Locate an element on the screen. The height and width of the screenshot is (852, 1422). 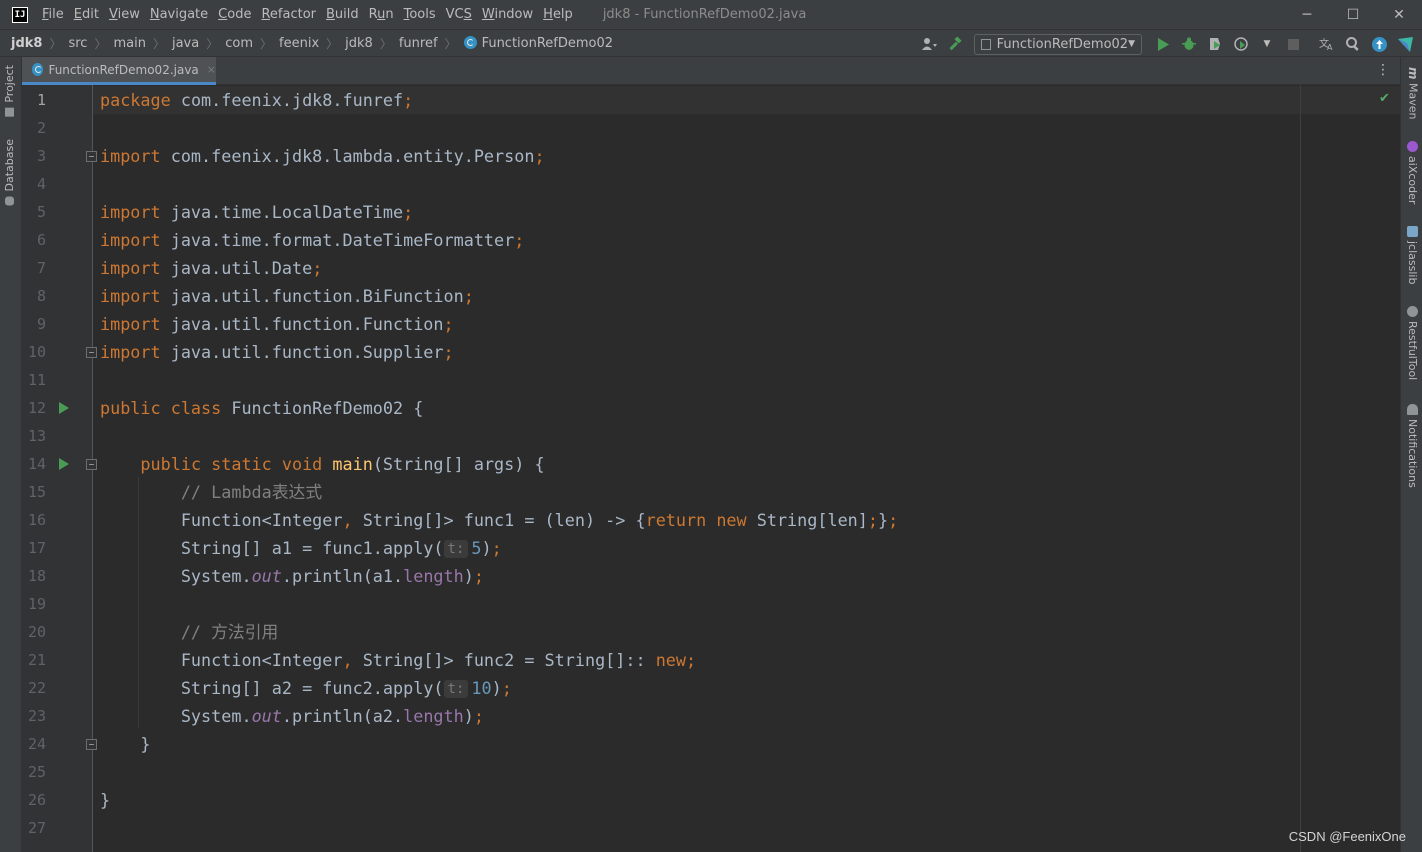
coverage-icon is located at coordinates (1215, 44).